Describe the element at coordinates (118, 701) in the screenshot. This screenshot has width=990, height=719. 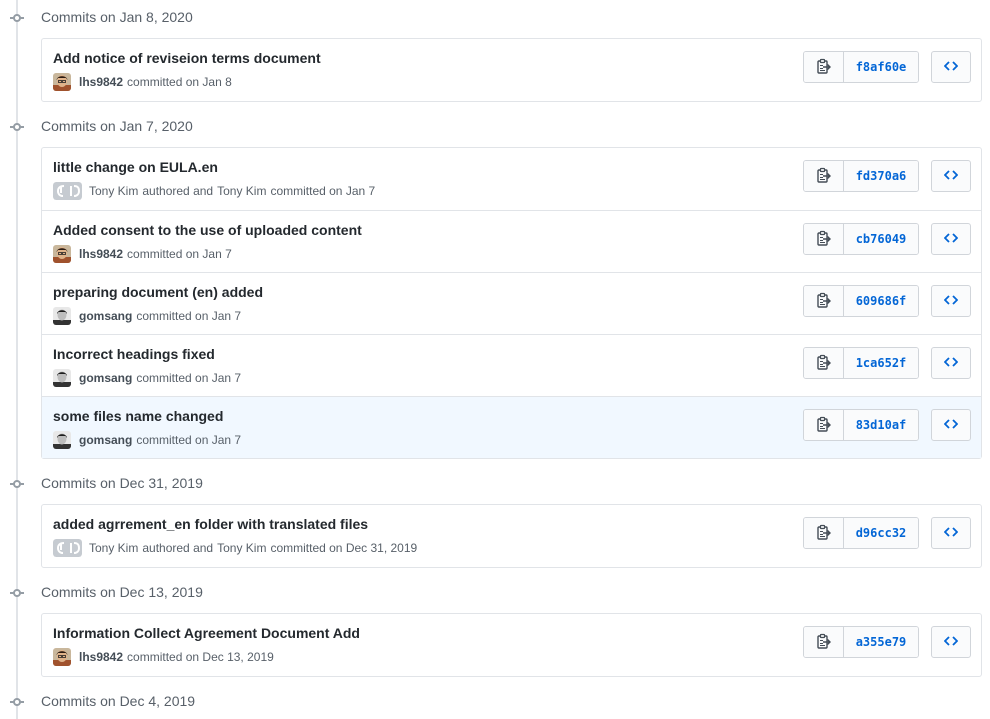
I see `commit-group-title: Commits on Dec 4, 2019` at that location.